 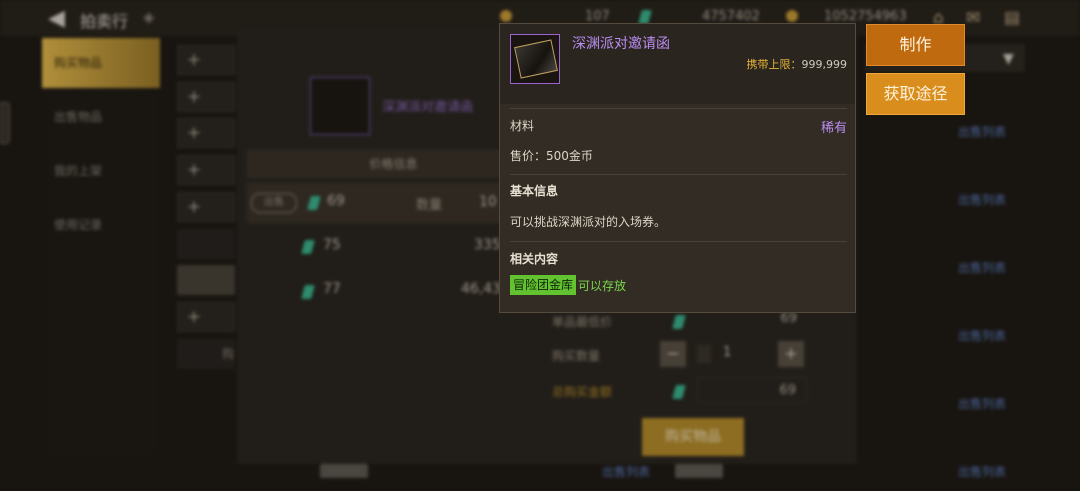 I want to click on item-price: 售价：500金币, so click(x=551, y=156).